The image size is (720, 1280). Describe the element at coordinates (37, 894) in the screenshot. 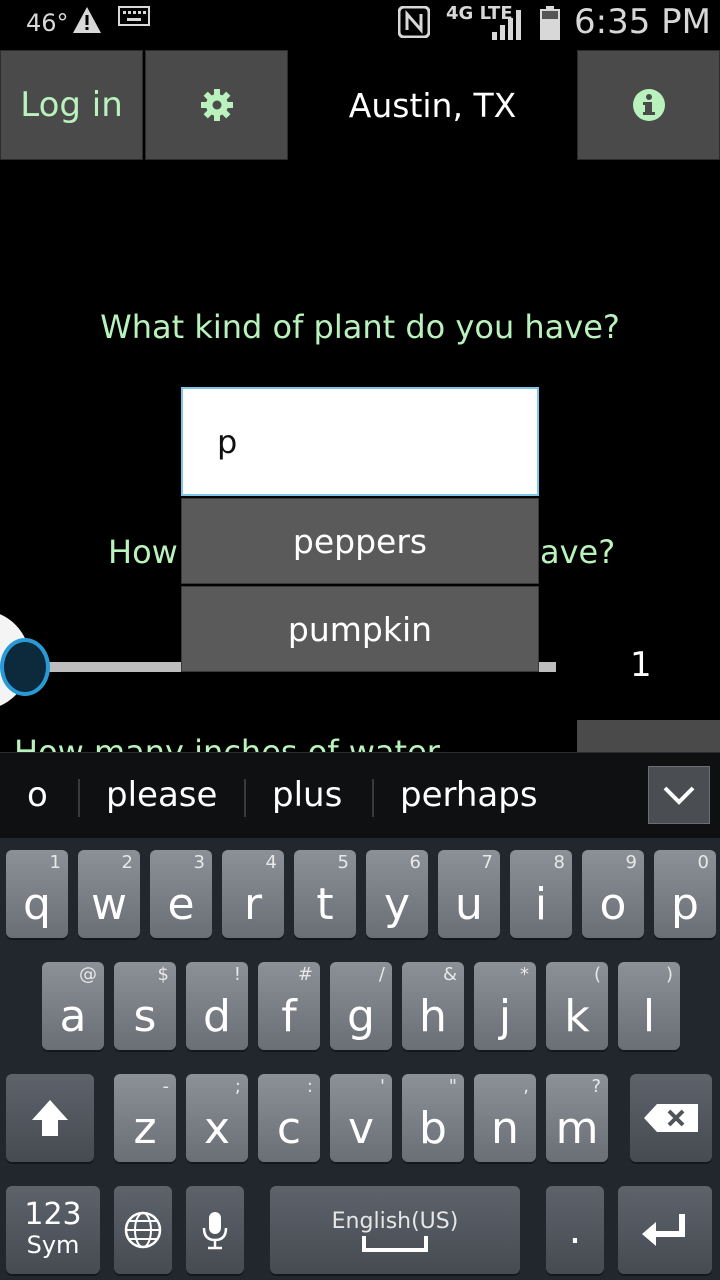

I see `key-q: 1q` at that location.